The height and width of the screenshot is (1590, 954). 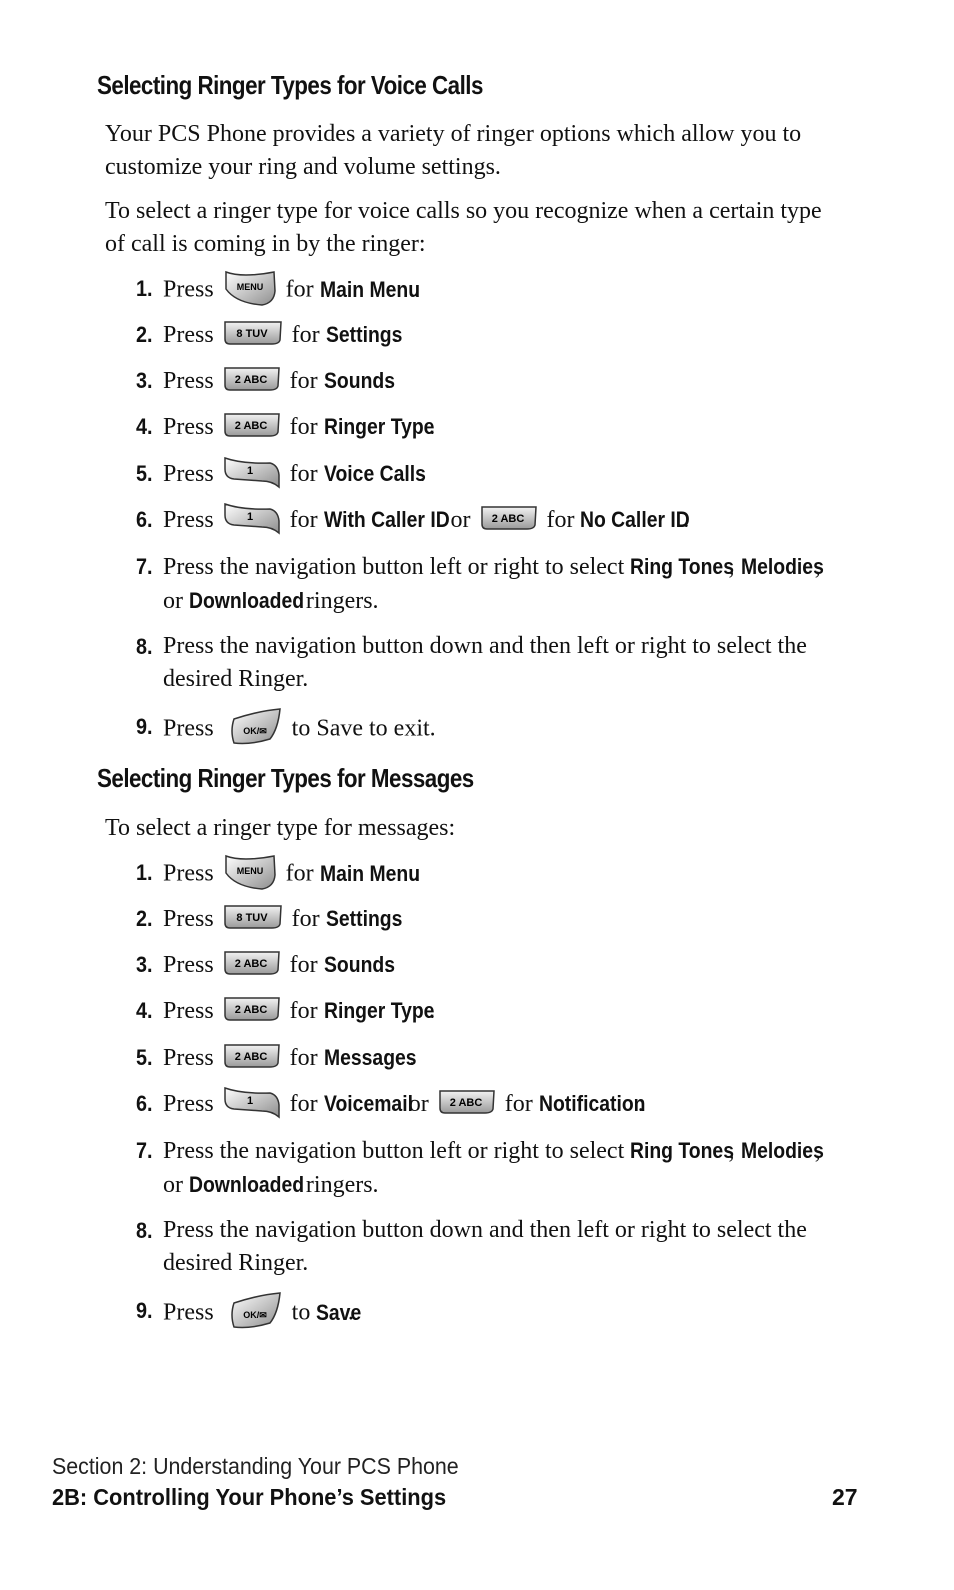 I want to click on footer-chapter-title: 2B: Controlling Your Phone’s Settings, so click(x=249, y=1497).